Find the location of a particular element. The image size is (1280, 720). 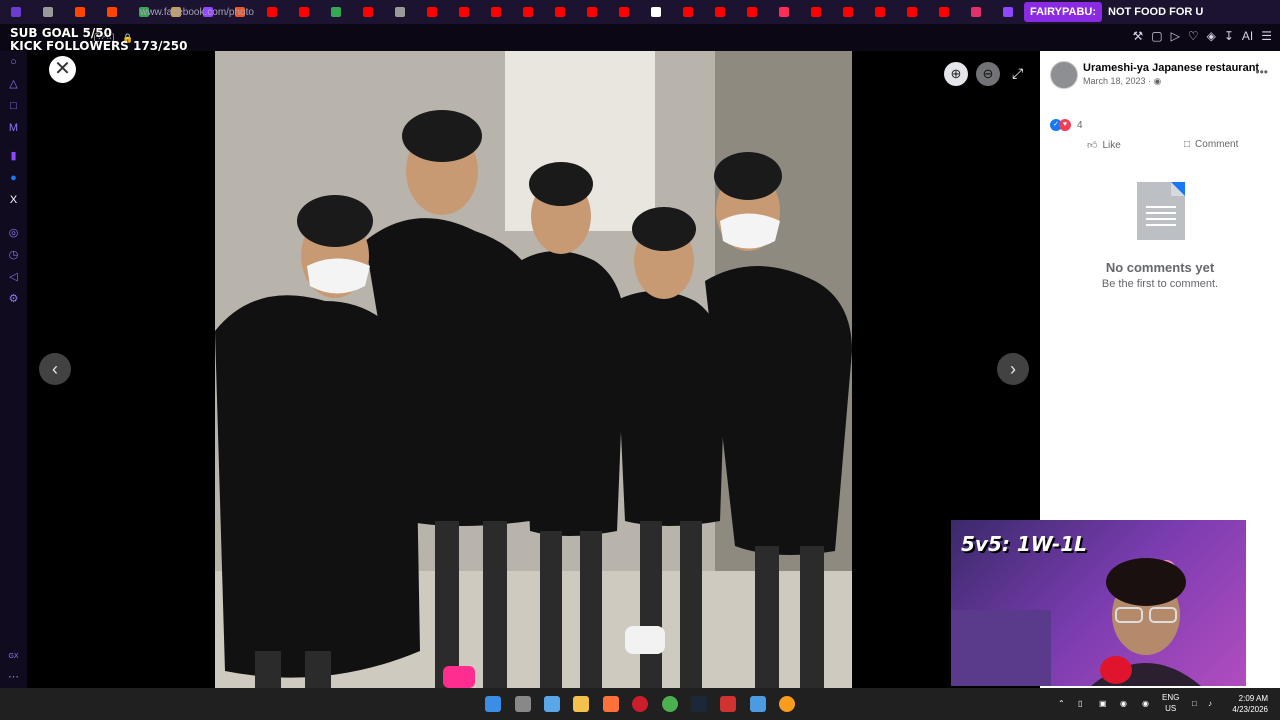

recorder-icon is located at coordinates (728, 704).